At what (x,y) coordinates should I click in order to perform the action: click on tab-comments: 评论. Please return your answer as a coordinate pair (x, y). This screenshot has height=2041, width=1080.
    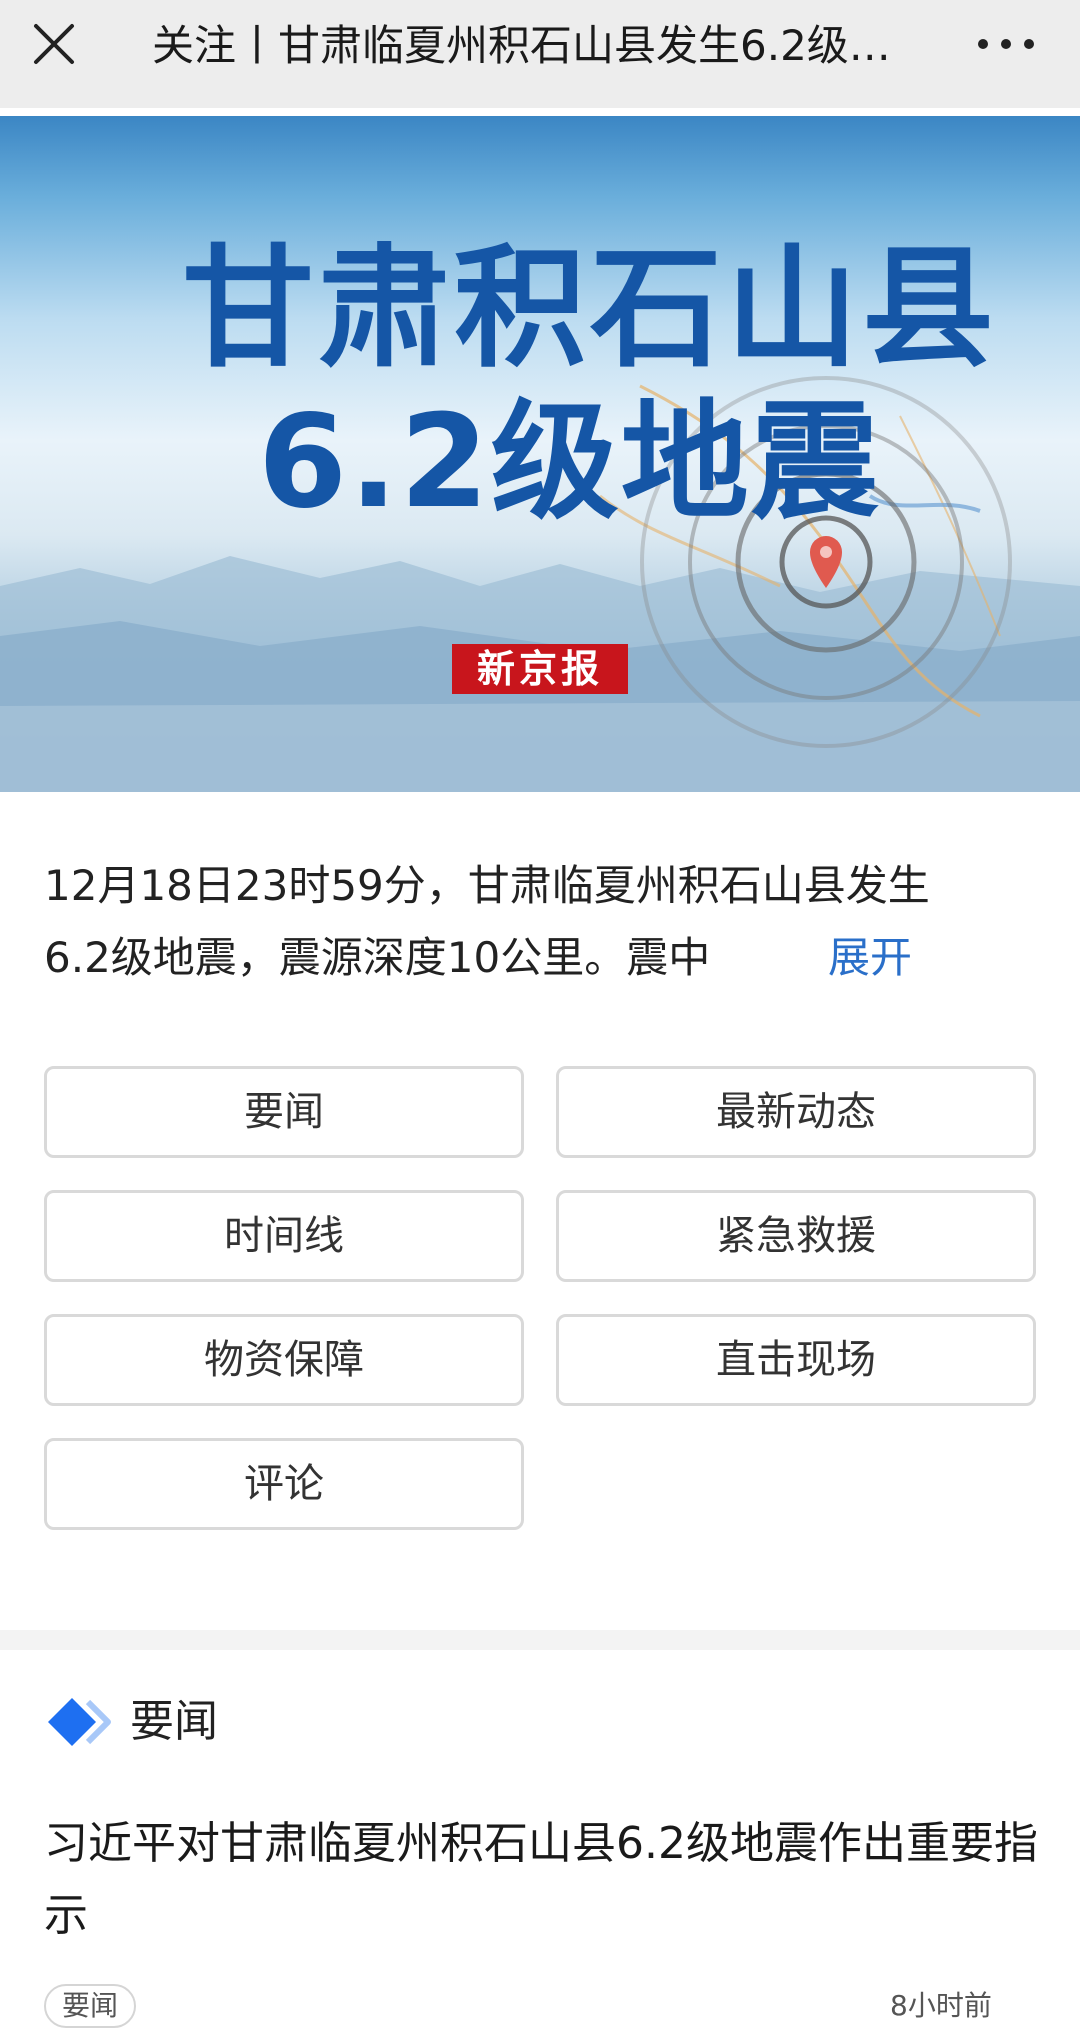
    Looking at the image, I should click on (284, 1484).